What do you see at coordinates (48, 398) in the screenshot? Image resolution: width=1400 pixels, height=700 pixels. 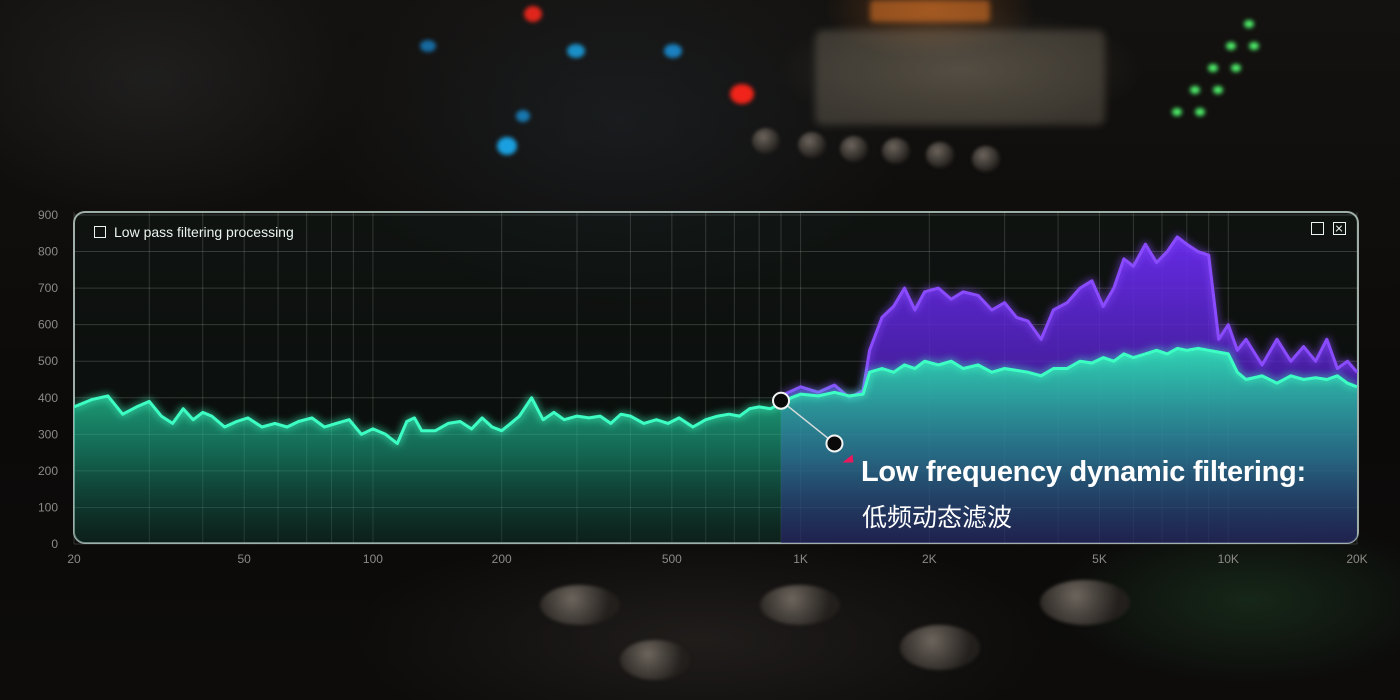 I see `y-tick-label: 400` at bounding box center [48, 398].